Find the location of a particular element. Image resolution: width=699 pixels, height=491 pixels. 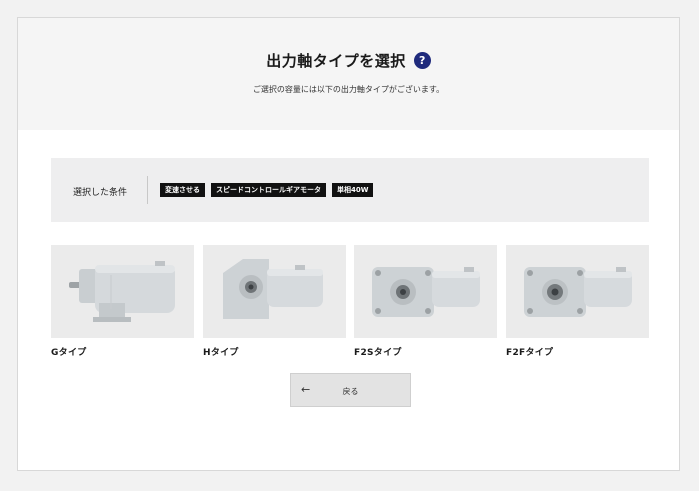

gearmotor-h-type-image is located at coordinates (274, 291).